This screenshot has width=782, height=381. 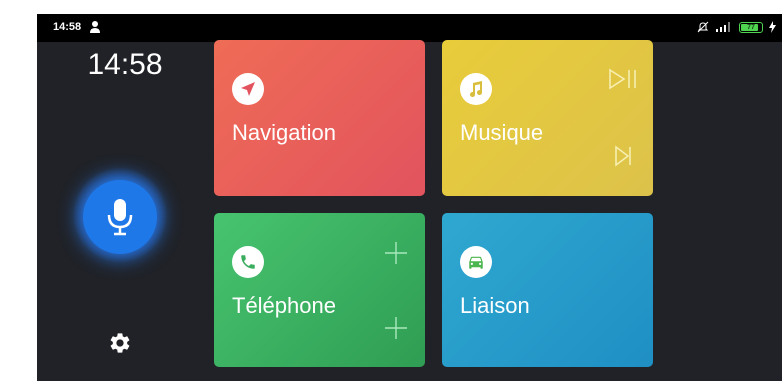 What do you see at coordinates (319, 118) in the screenshot?
I see `navigation-tile: Navigation` at bounding box center [319, 118].